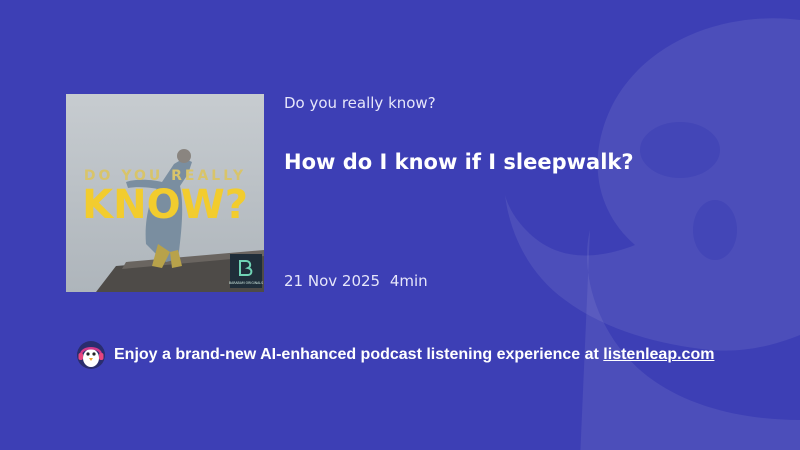 The width and height of the screenshot is (800, 450). I want to click on episode-date: 21 Nov 2025, so click(332, 281).